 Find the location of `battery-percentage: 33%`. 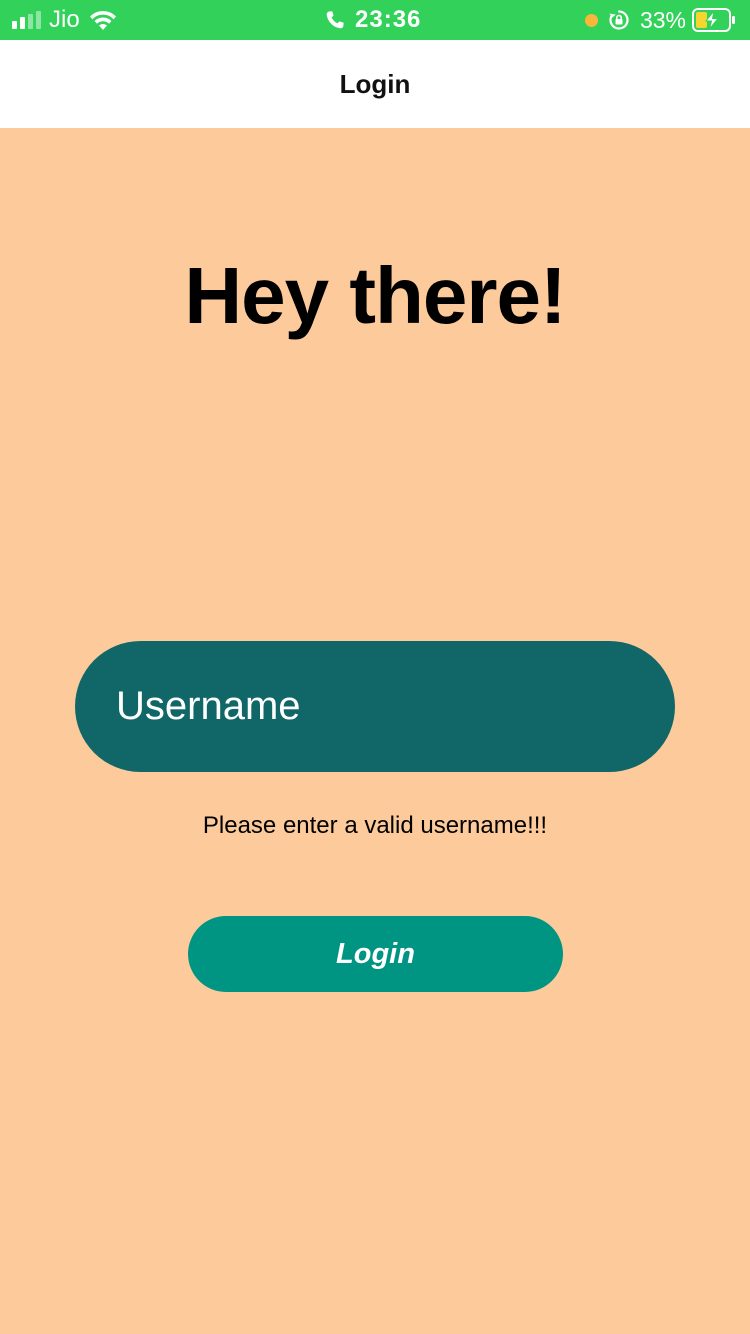

battery-percentage: 33% is located at coordinates (662, 19).